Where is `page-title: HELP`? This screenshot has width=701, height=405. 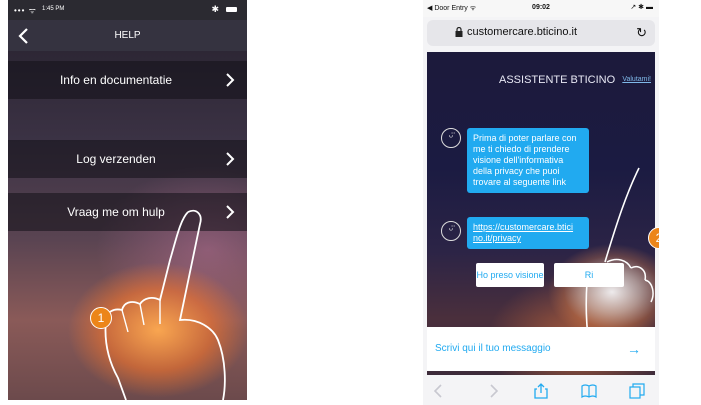 page-title: HELP is located at coordinates (127, 35).